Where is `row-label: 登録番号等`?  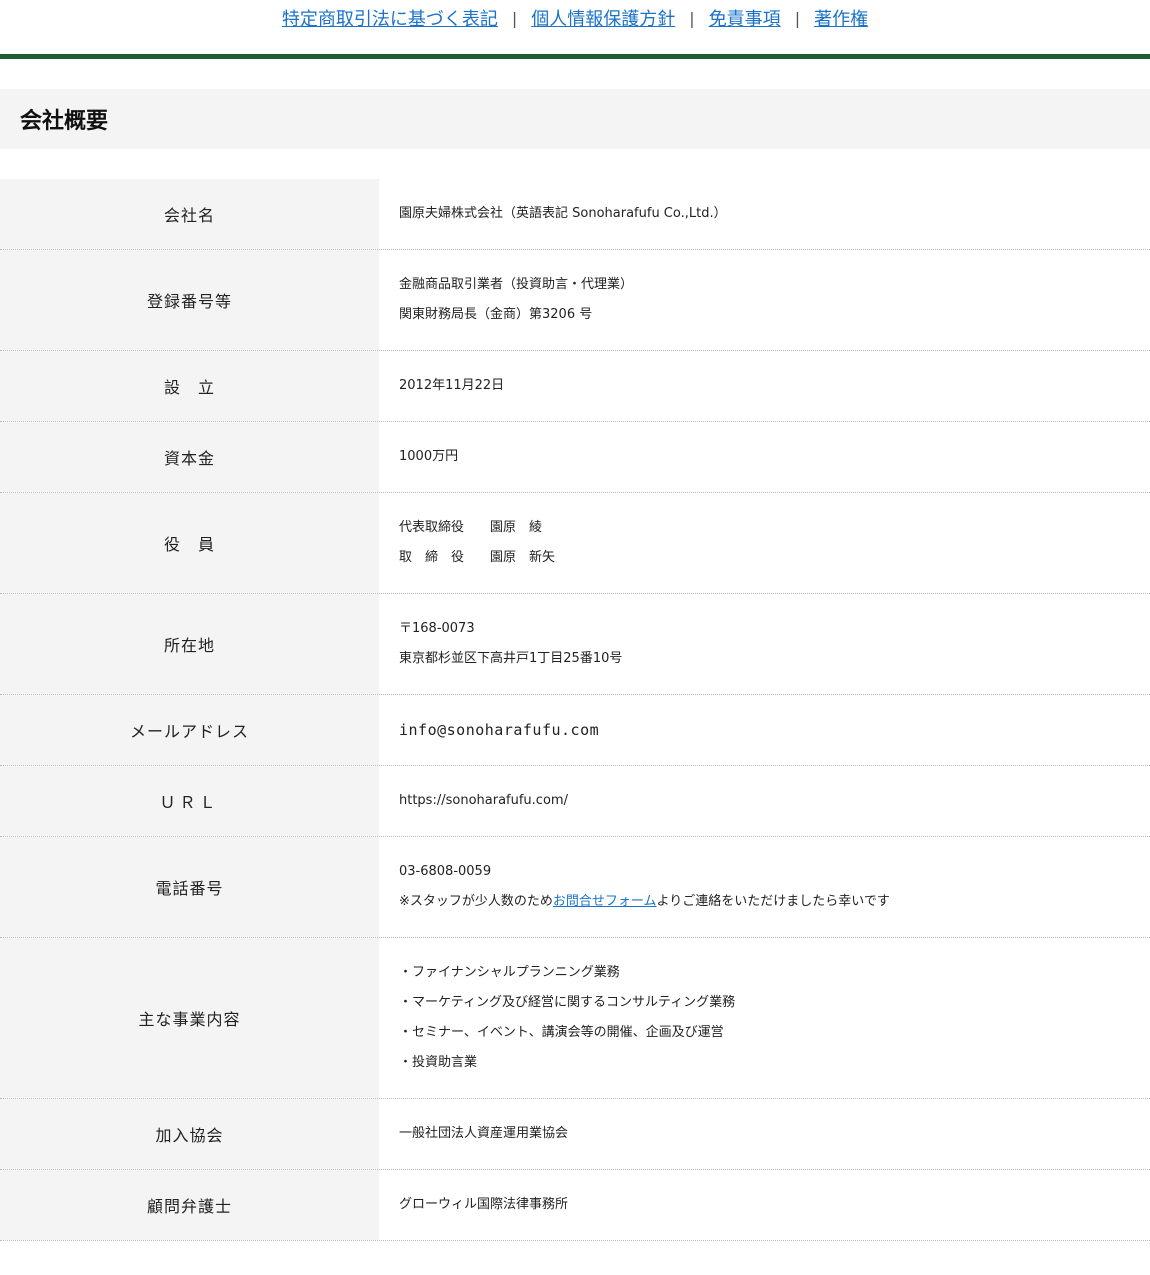 row-label: 登録番号等 is located at coordinates (189, 300).